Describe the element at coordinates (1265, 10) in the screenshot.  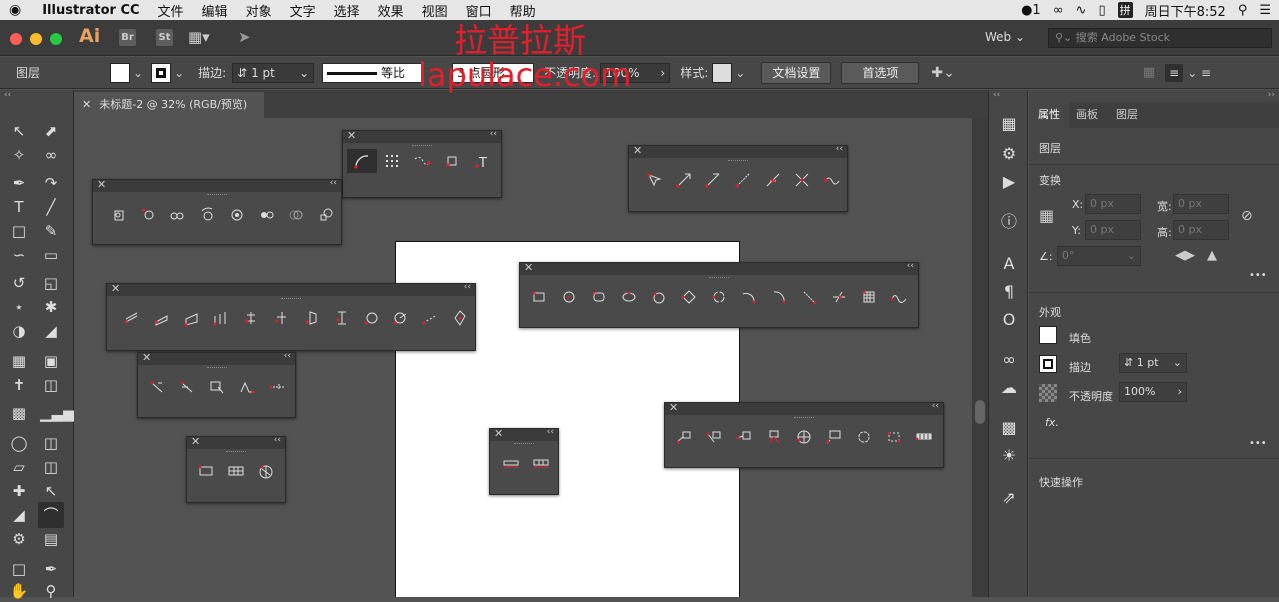
I see `notification-center-icon: ☰` at that location.